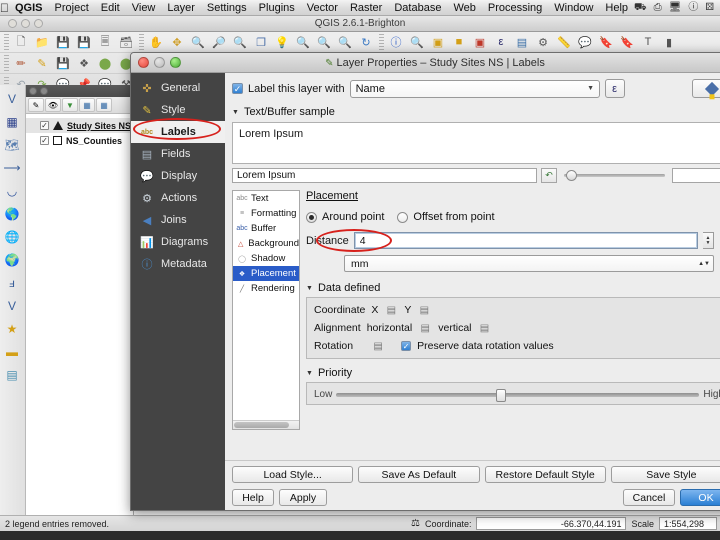 The image size is (720, 540). Describe the element at coordinates (282, 42) in the screenshot. I see `zoom-layer-icon: 💡` at that location.